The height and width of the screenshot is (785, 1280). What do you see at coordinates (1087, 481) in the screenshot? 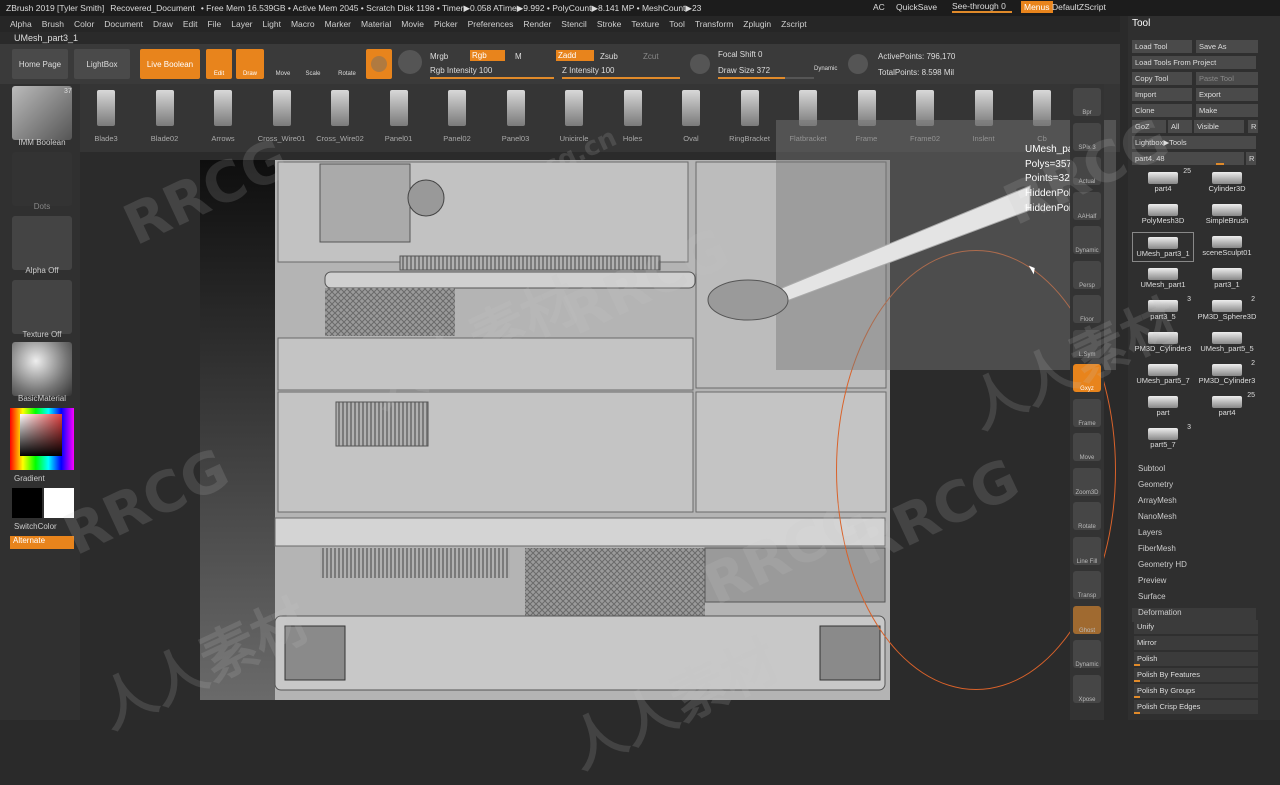
I see `right-shelf-zoom3d: Zoom3D` at bounding box center [1087, 481].